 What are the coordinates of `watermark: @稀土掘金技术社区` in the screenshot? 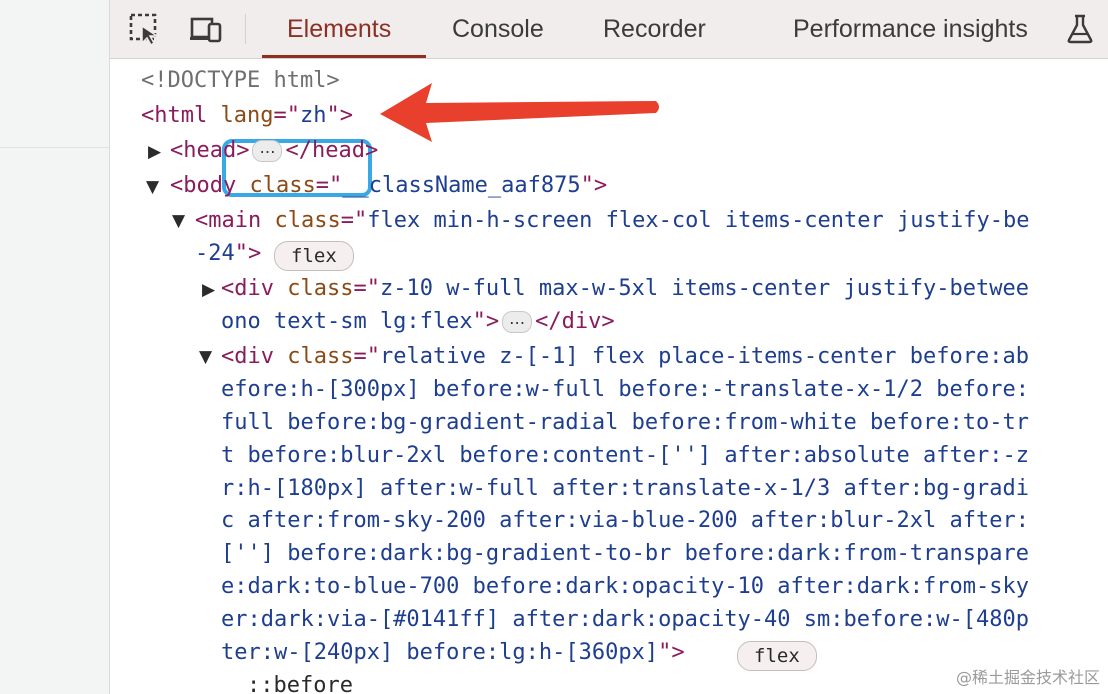 It's located at (1027, 677).